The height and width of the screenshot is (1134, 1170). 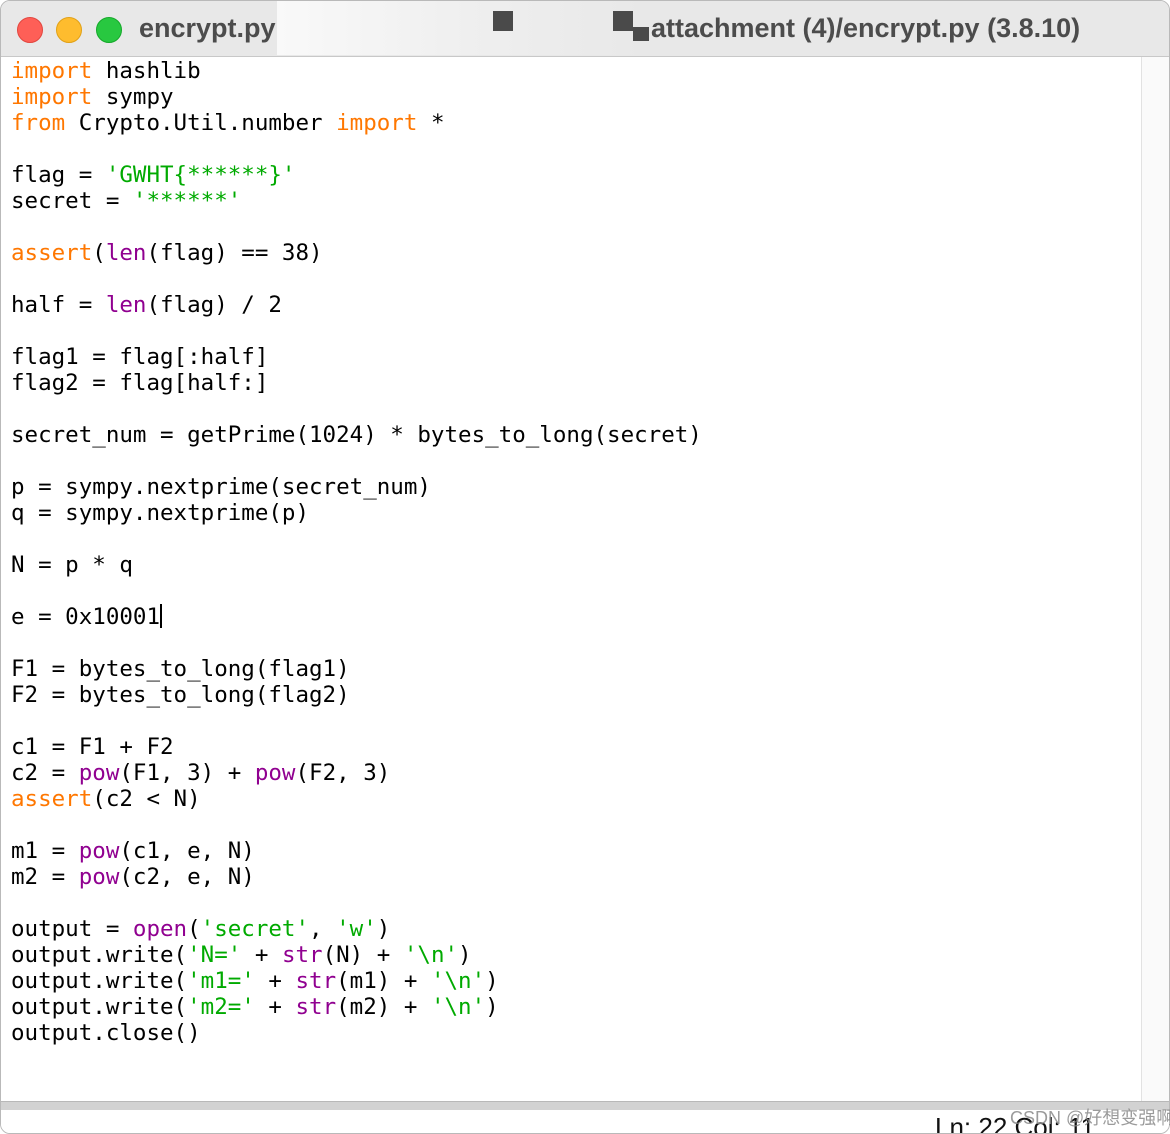 What do you see at coordinates (58, 175) in the screenshot?
I see `code-token: flag =` at bounding box center [58, 175].